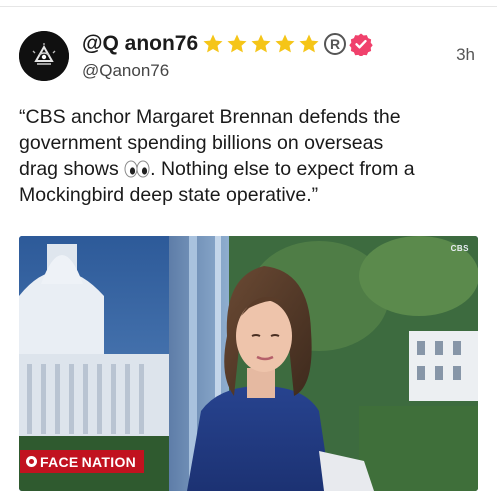 This screenshot has width=497, height=500. Describe the element at coordinates (88, 461) in the screenshot. I see `show-logo-text: FACE NATION` at that location.